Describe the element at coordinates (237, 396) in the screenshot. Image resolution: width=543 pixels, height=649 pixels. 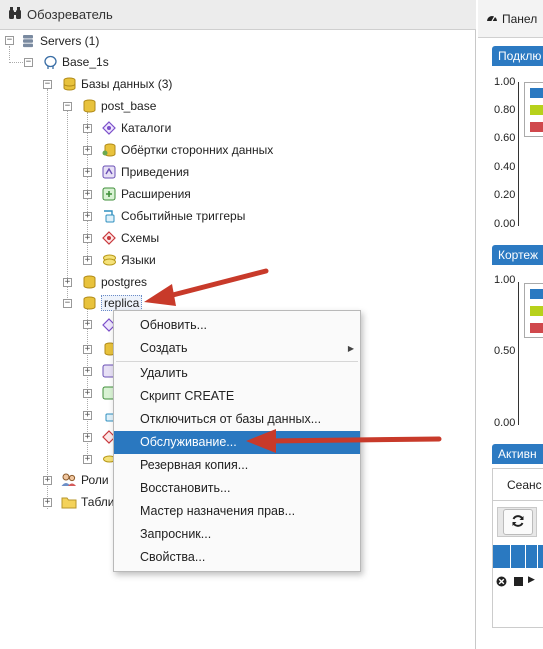
I see `menu-item-create-script: Скрипт CREATE` at that location.